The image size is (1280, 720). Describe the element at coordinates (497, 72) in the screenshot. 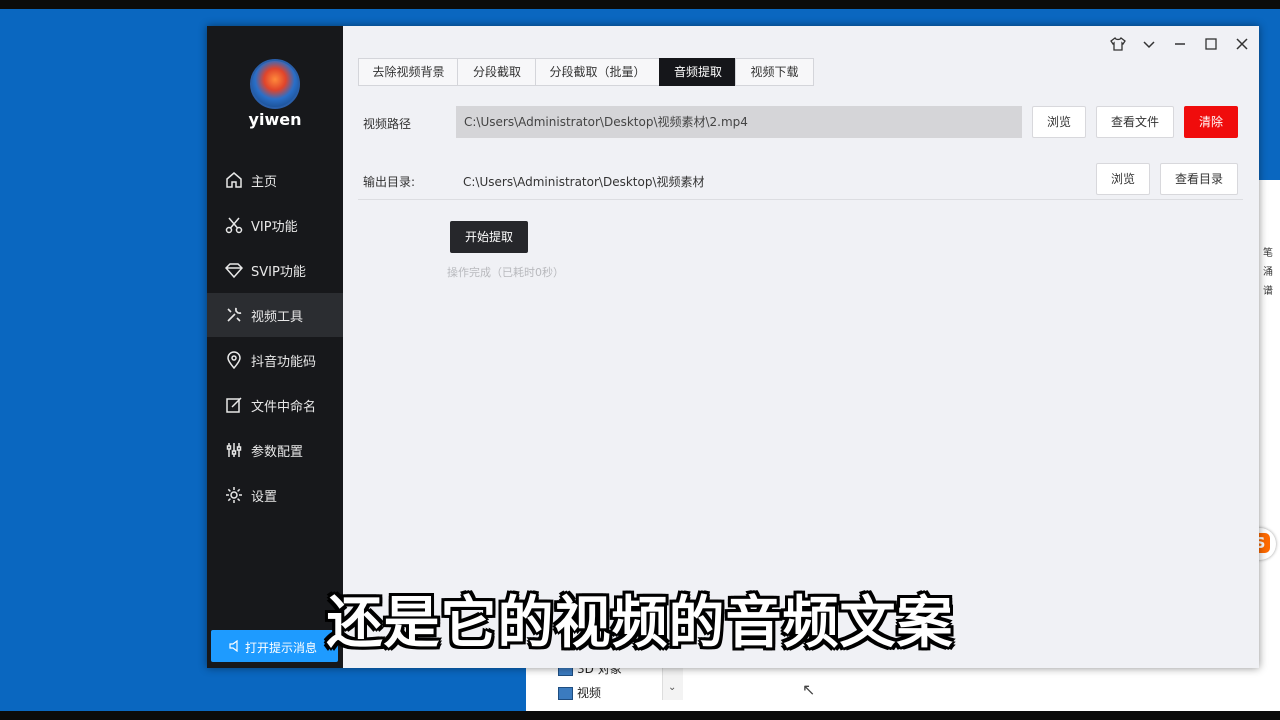

I see `tab-segment-cut: 分段截取` at that location.